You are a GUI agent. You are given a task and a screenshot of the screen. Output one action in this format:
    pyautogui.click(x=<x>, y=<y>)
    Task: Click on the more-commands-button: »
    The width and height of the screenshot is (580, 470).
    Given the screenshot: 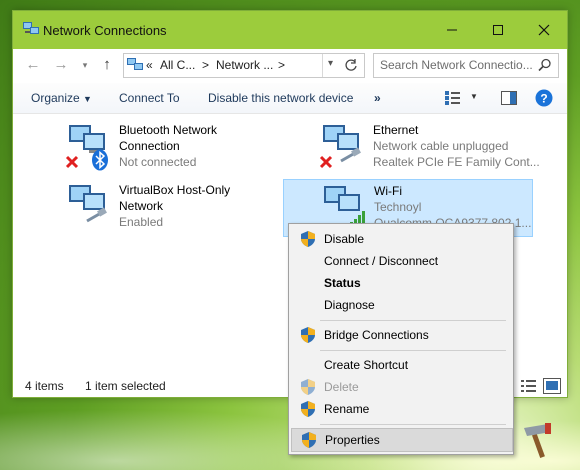 What is the action you would take?
    pyautogui.click(x=377, y=98)
    